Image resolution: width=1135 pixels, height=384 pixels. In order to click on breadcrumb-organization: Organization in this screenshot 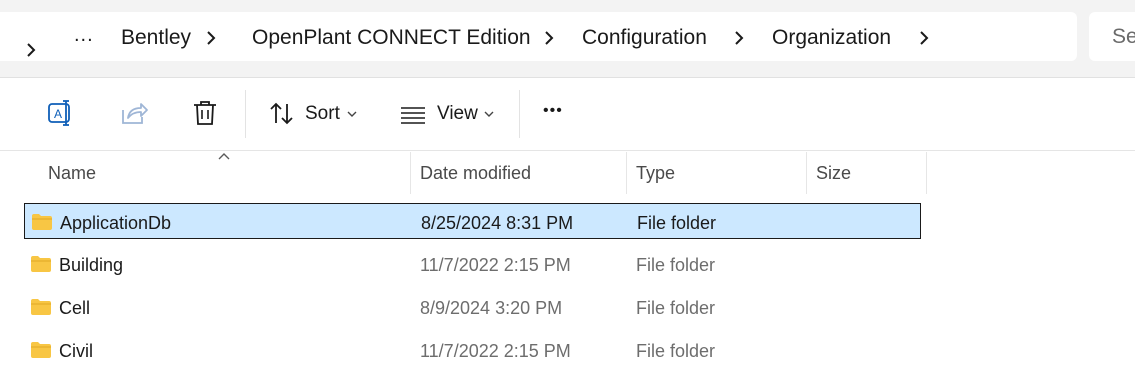, I will do `click(831, 38)`.